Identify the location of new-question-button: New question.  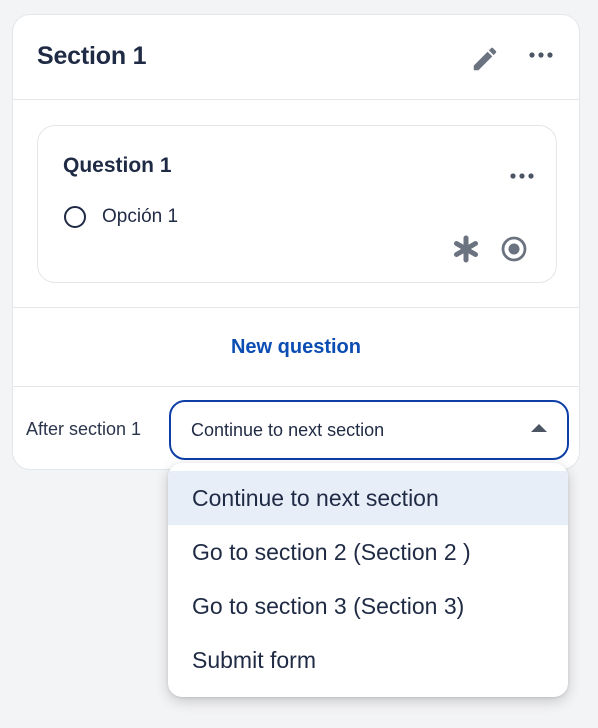
(296, 347).